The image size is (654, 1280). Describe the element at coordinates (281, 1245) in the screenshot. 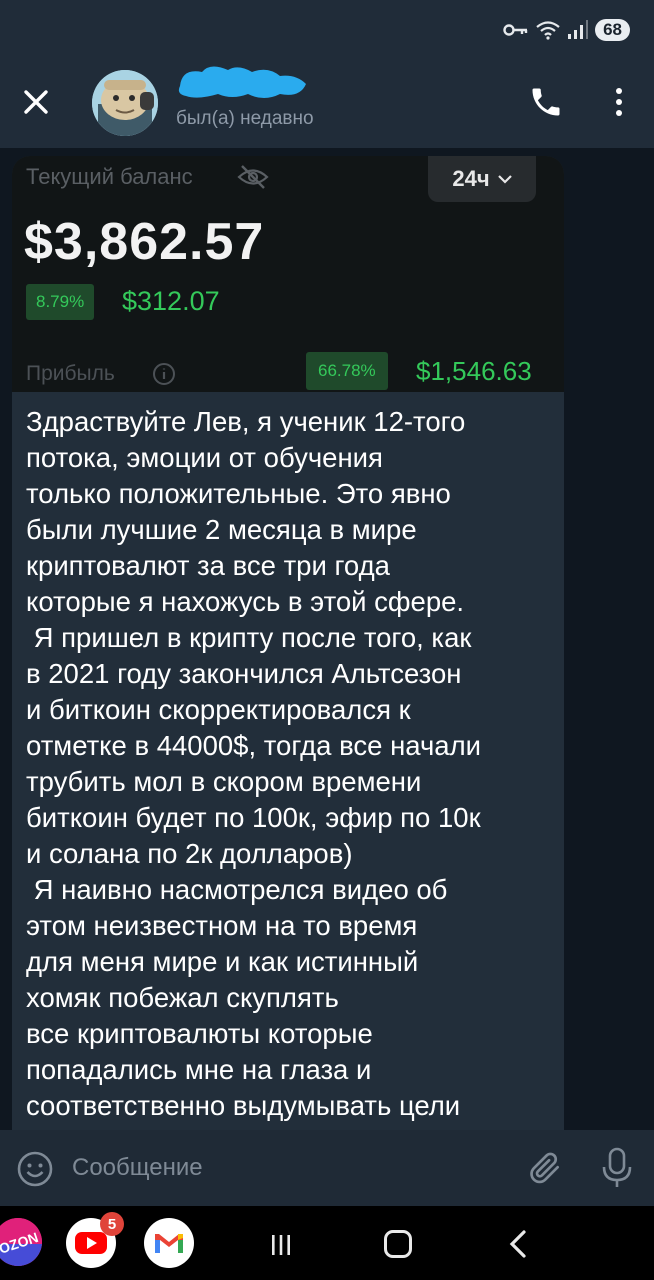

I see `recents-icon` at that location.